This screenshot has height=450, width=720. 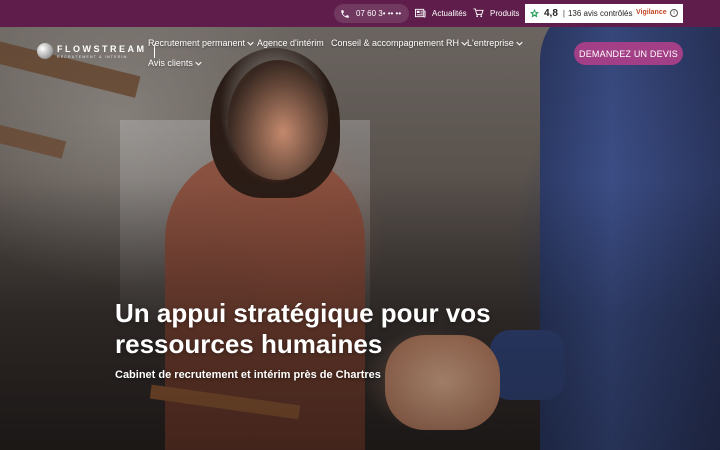 I want to click on nav-item-conseil-rh: Conseil & accompagnement RH, so click(x=399, y=43).